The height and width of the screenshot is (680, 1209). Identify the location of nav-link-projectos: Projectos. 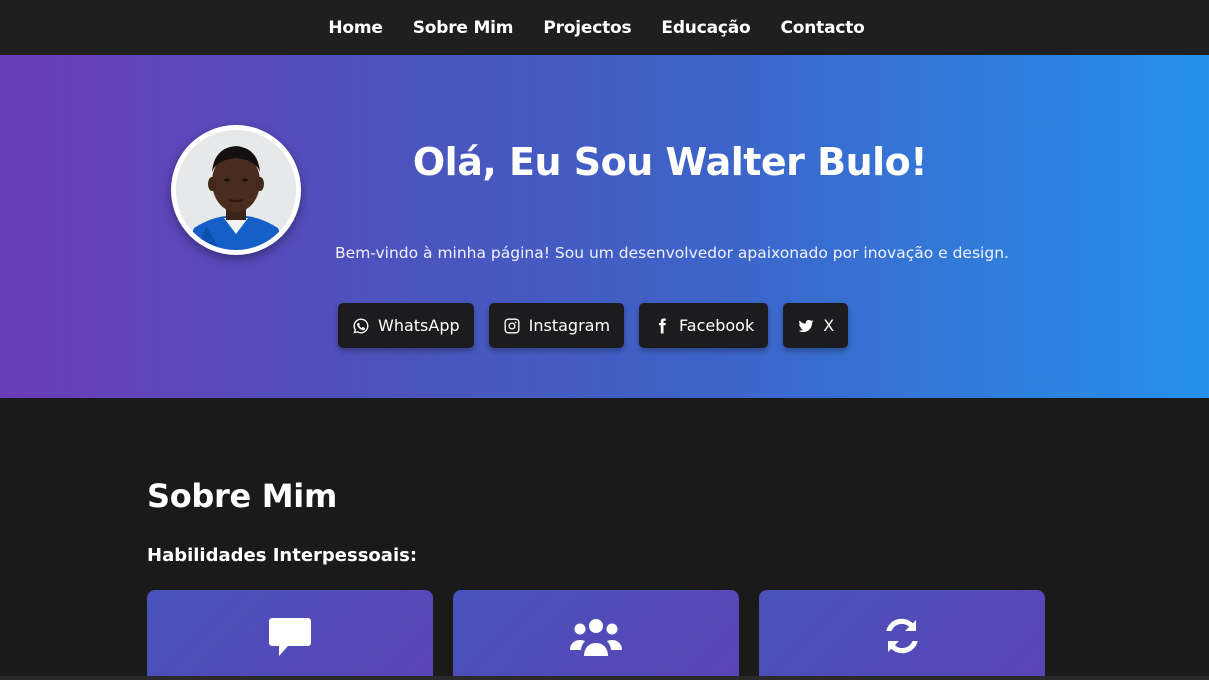
(587, 28).